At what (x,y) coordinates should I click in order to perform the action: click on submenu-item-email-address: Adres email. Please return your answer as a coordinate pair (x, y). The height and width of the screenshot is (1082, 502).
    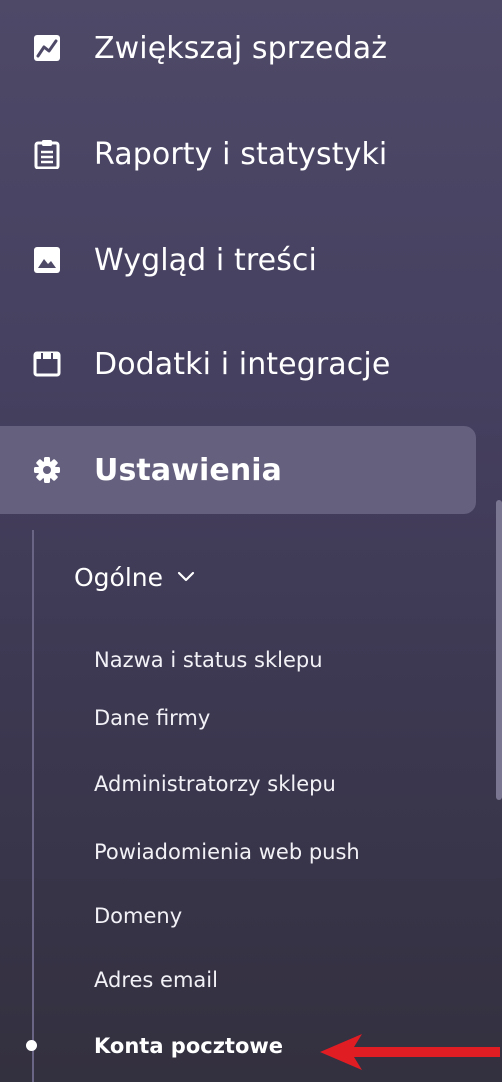
    Looking at the image, I should click on (156, 980).